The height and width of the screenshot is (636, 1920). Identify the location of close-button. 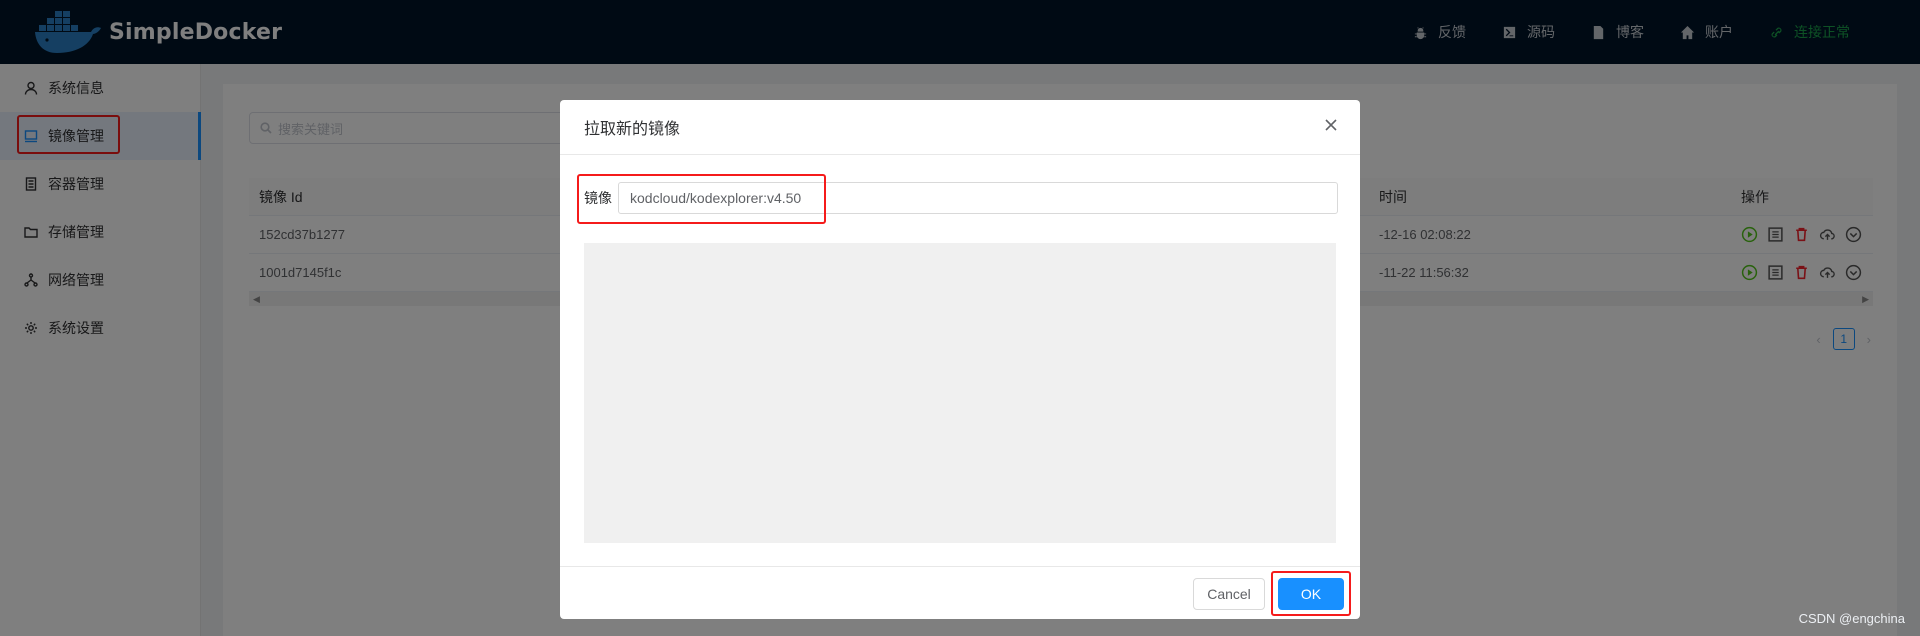
(1332, 126).